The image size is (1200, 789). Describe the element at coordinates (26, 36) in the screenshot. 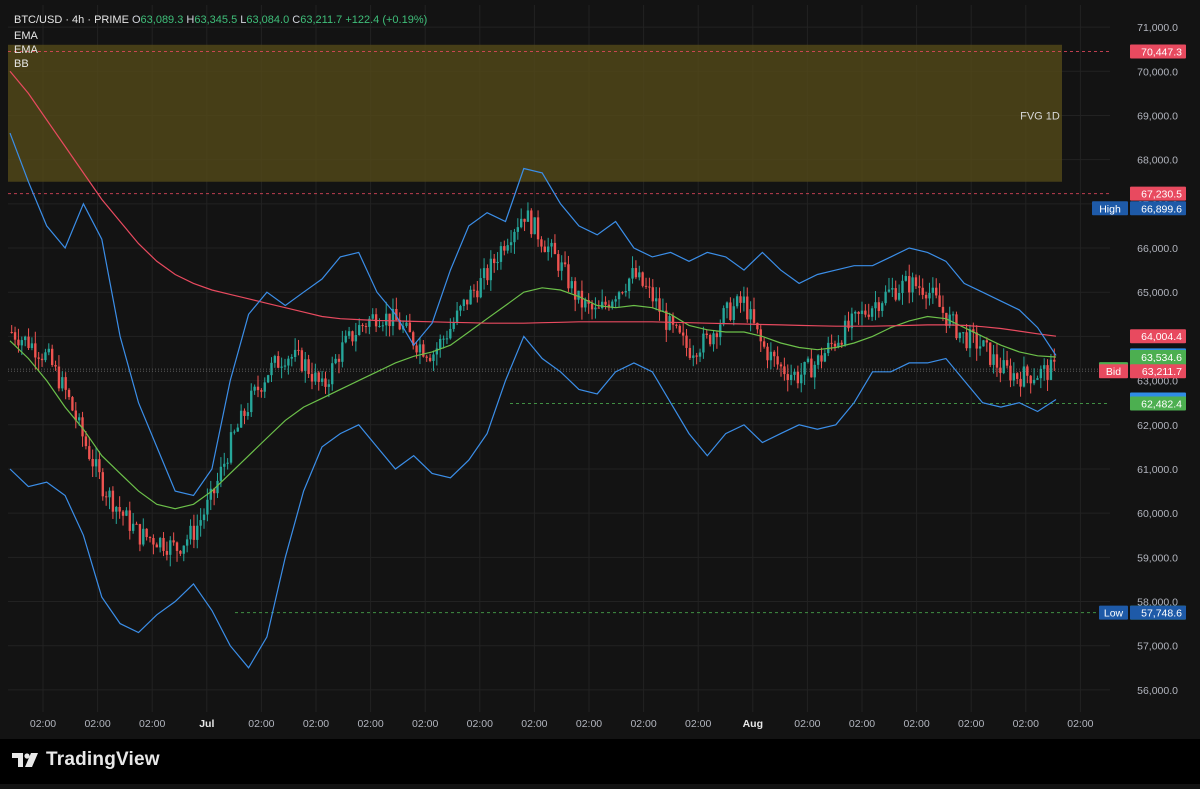

I see `indicator-ema-1: EMA` at that location.